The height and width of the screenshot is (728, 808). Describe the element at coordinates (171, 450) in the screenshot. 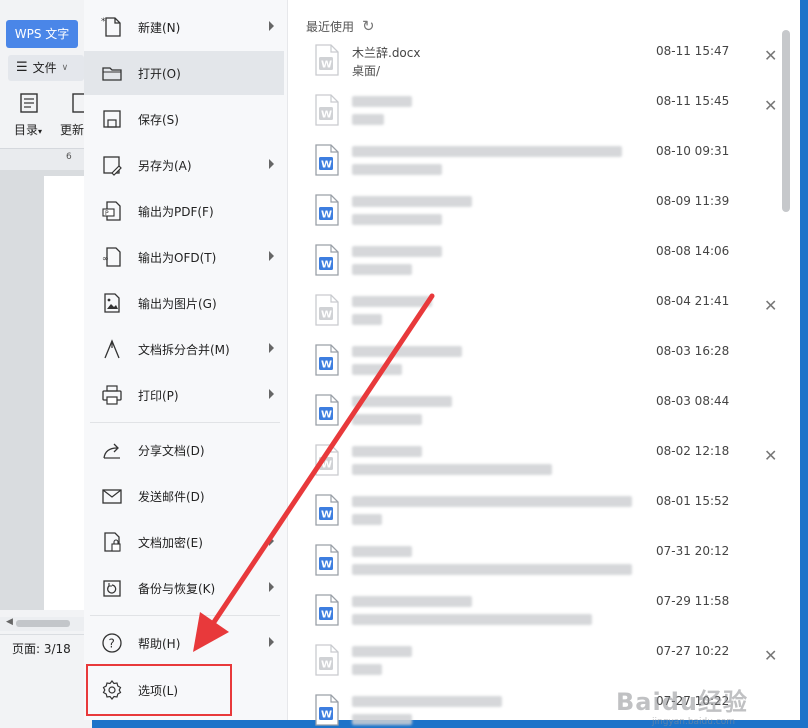

I see `menu-item-label: 分享文档(D)` at that location.